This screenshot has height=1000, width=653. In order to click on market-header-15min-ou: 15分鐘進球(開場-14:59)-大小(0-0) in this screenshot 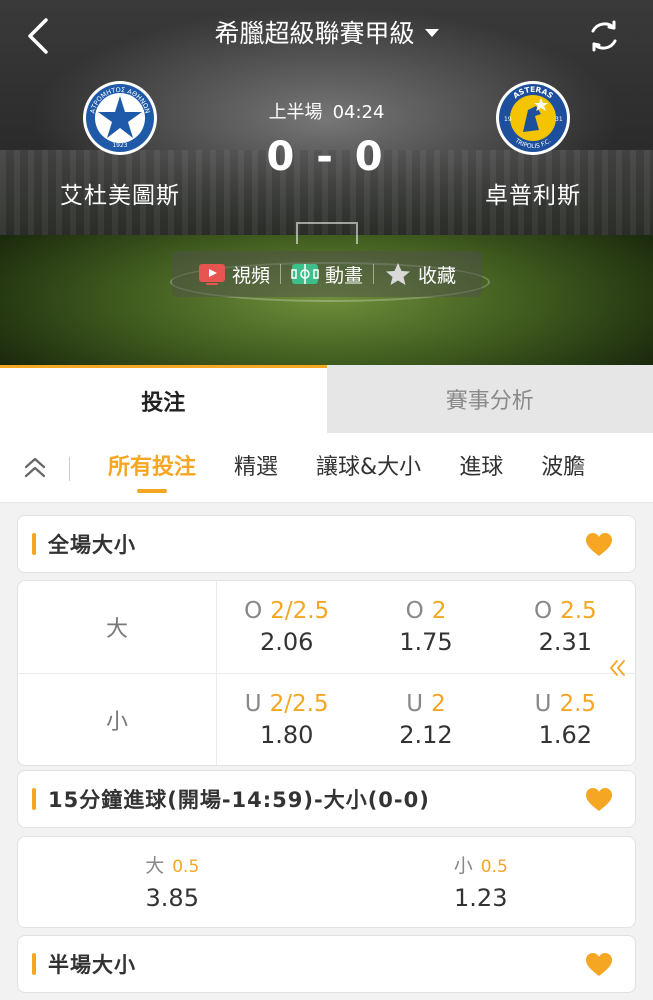, I will do `click(326, 799)`.